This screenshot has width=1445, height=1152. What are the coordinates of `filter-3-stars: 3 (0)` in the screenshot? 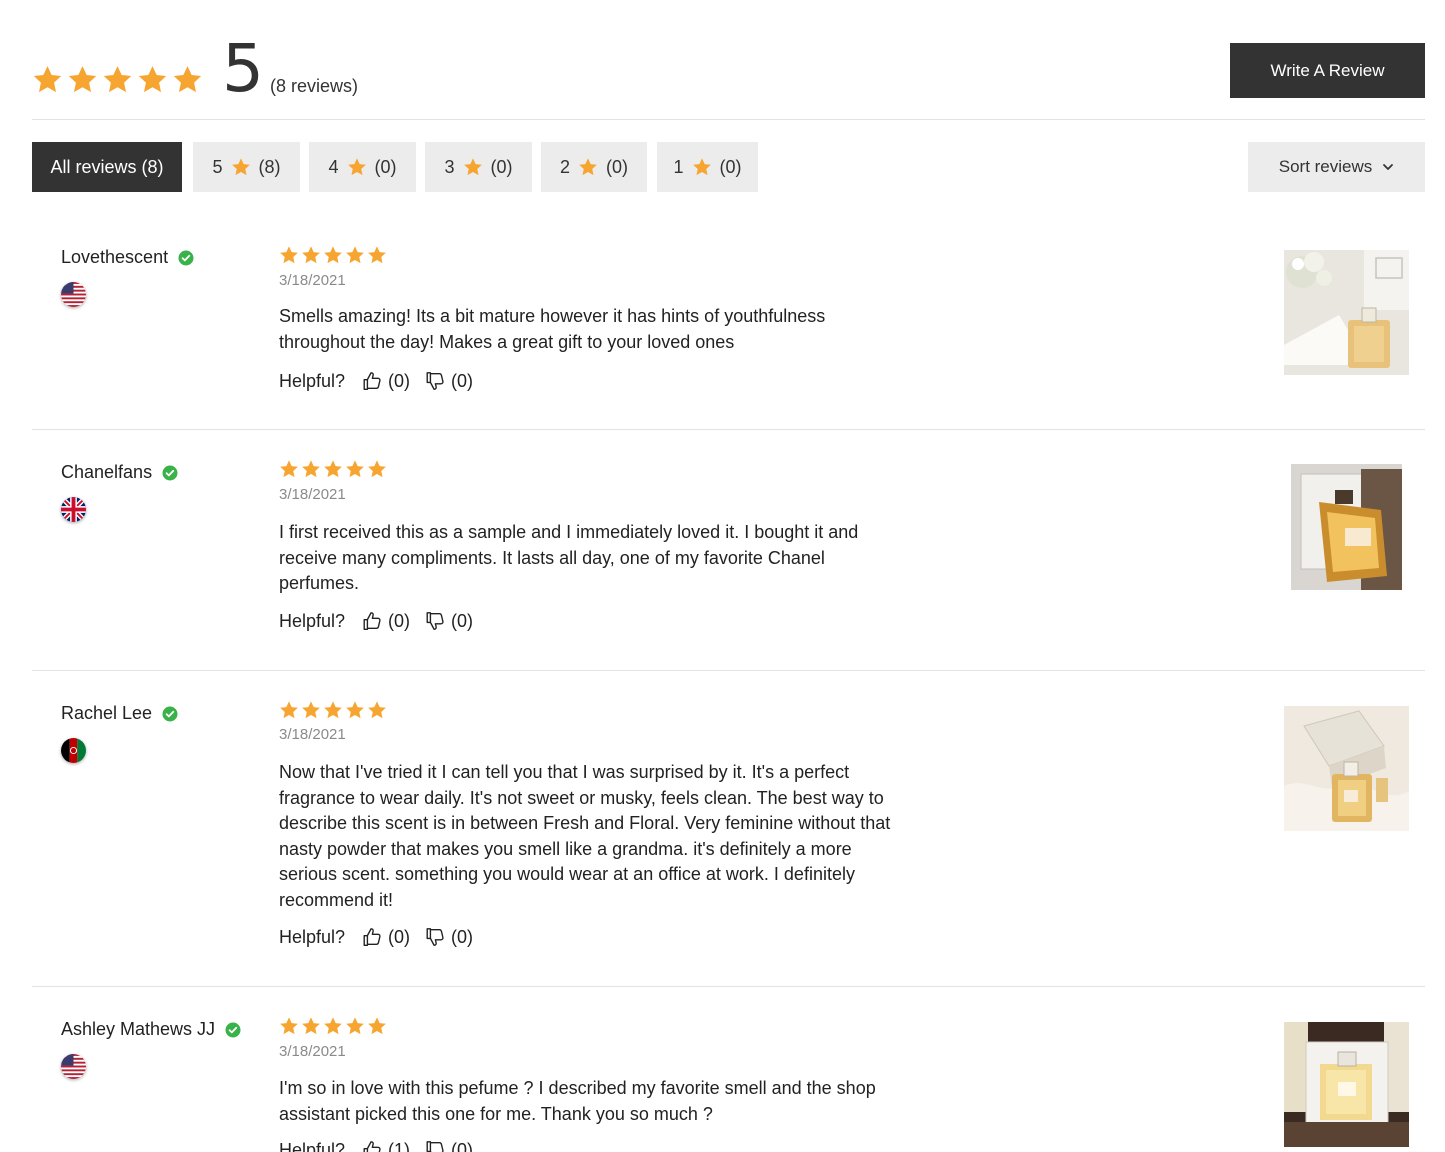 It's located at (478, 167).